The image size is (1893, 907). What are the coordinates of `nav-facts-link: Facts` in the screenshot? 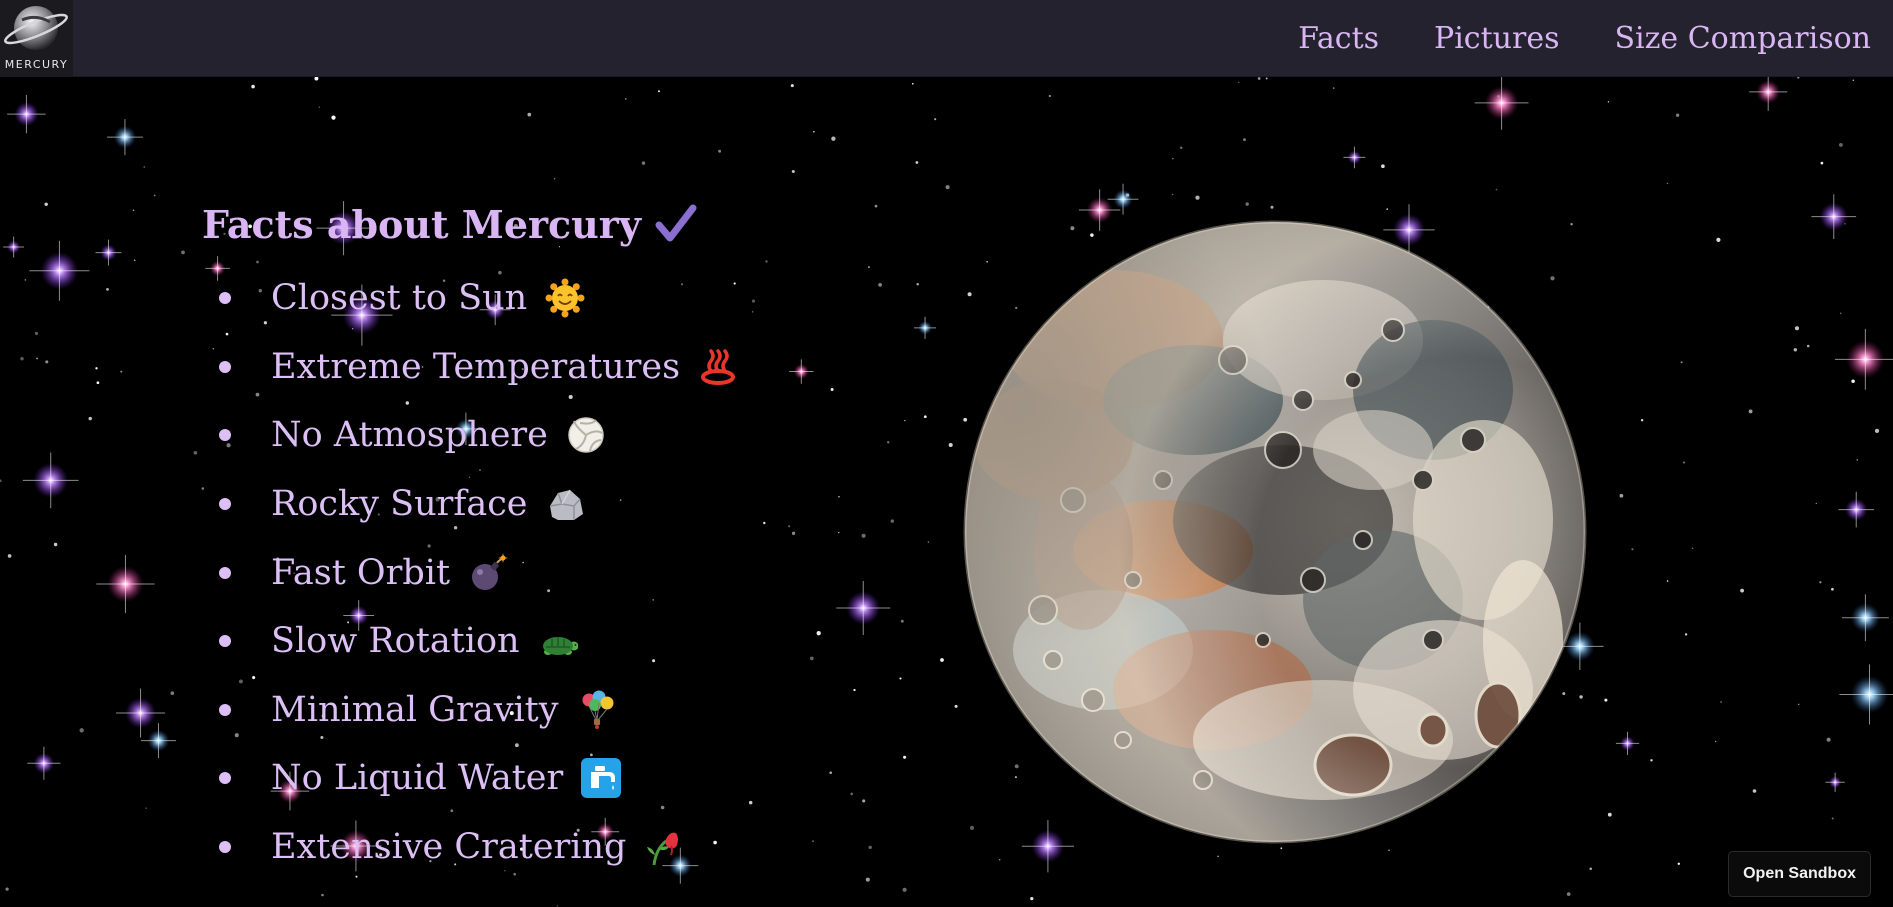 It's located at (1338, 38).